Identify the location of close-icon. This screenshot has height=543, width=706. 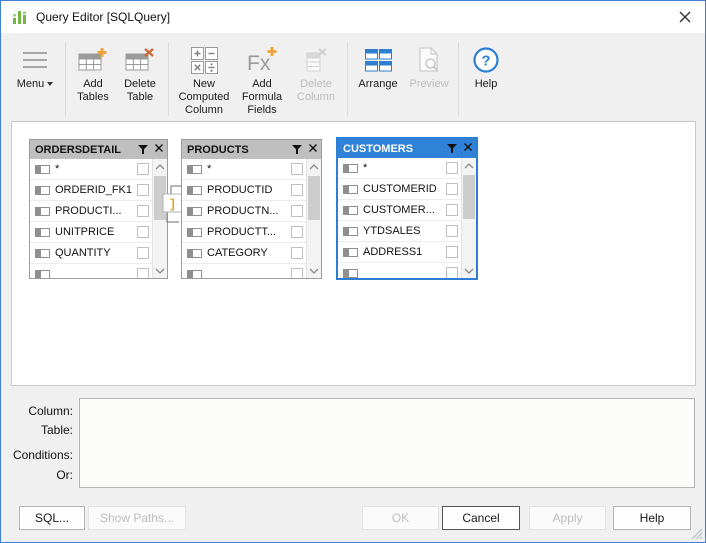
(685, 17).